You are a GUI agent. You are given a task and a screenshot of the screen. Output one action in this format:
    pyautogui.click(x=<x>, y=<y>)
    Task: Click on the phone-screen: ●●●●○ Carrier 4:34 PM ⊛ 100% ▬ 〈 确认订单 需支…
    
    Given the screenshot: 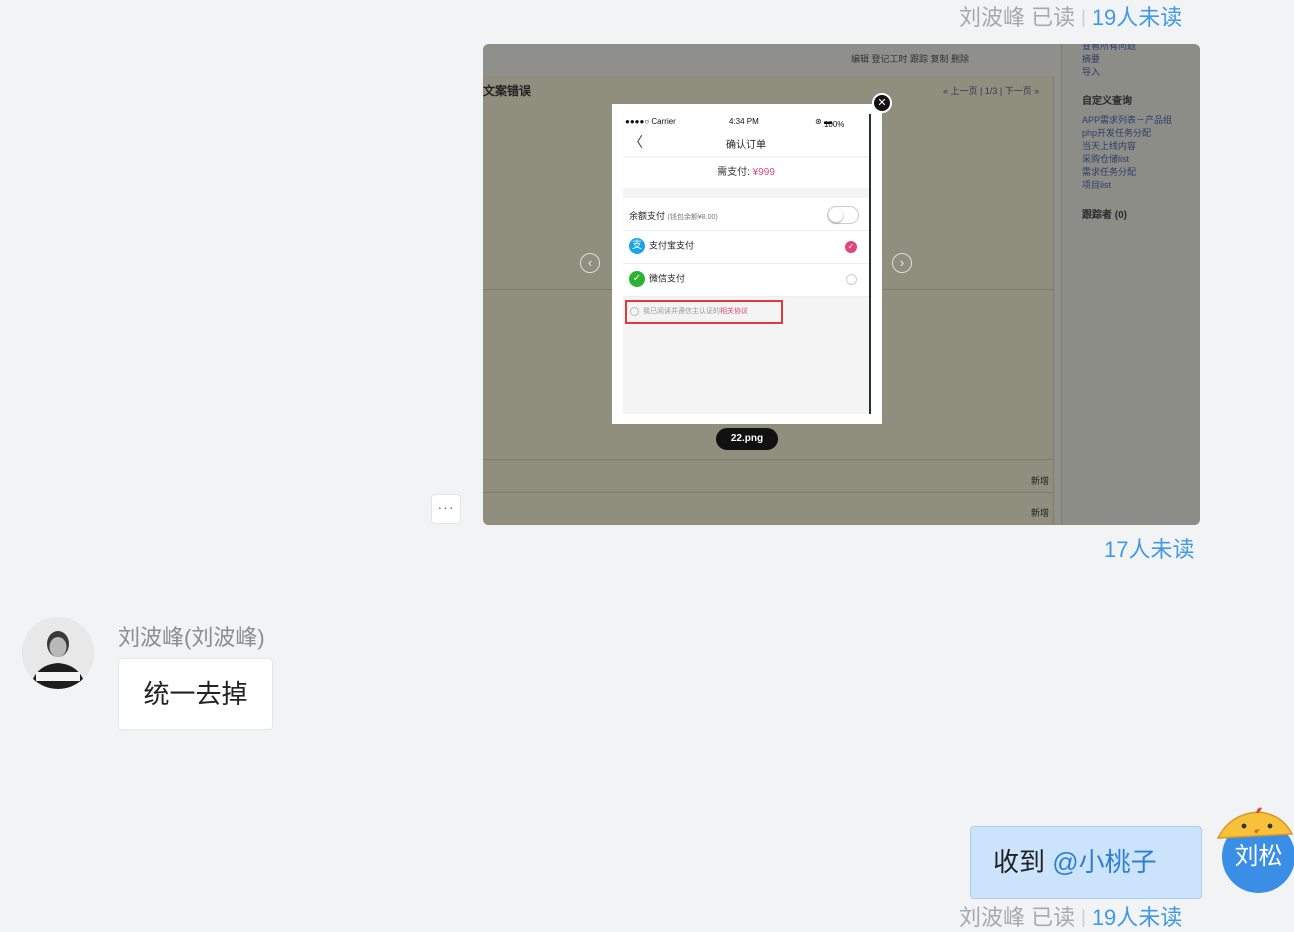 What is the action you would take?
    pyautogui.click(x=747, y=264)
    